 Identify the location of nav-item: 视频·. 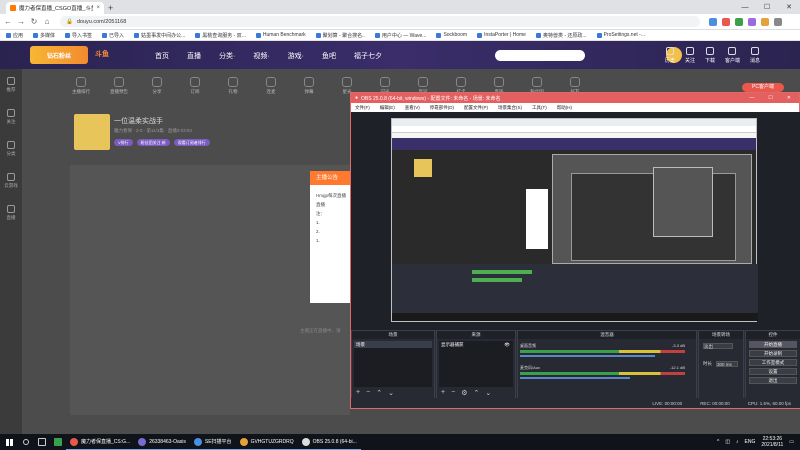
(261, 56).